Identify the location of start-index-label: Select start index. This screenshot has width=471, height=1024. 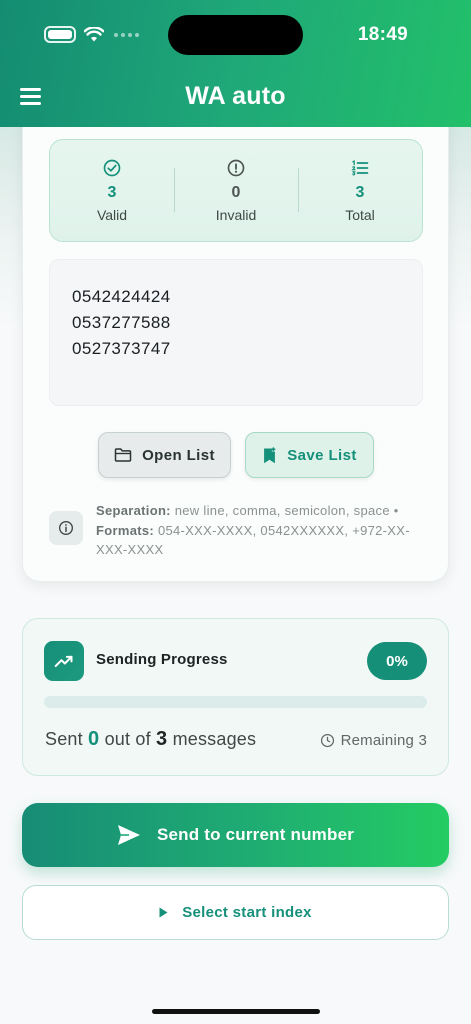
(247, 912).